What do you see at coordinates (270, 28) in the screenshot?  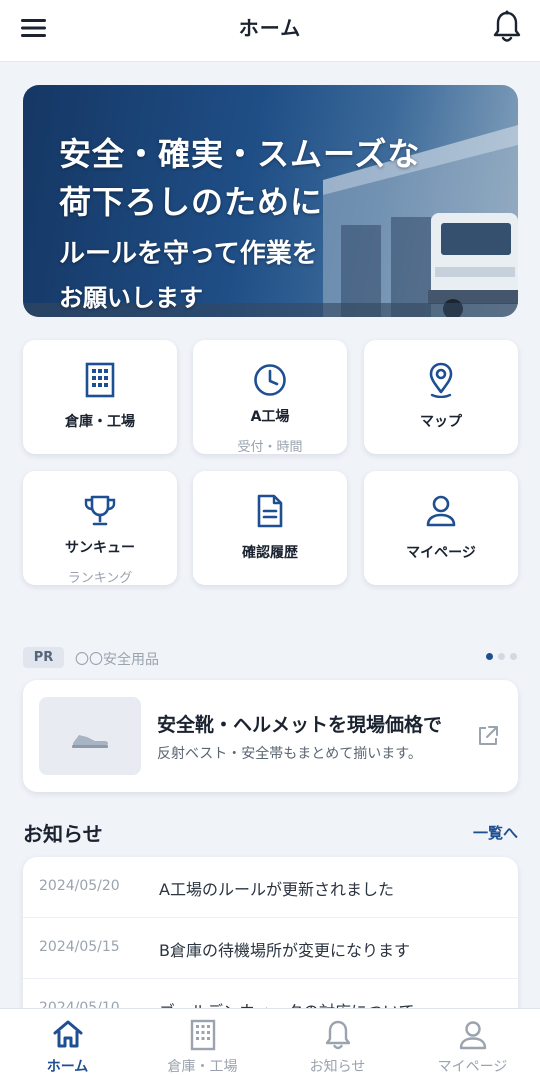 I see `page-title: ホーム` at bounding box center [270, 28].